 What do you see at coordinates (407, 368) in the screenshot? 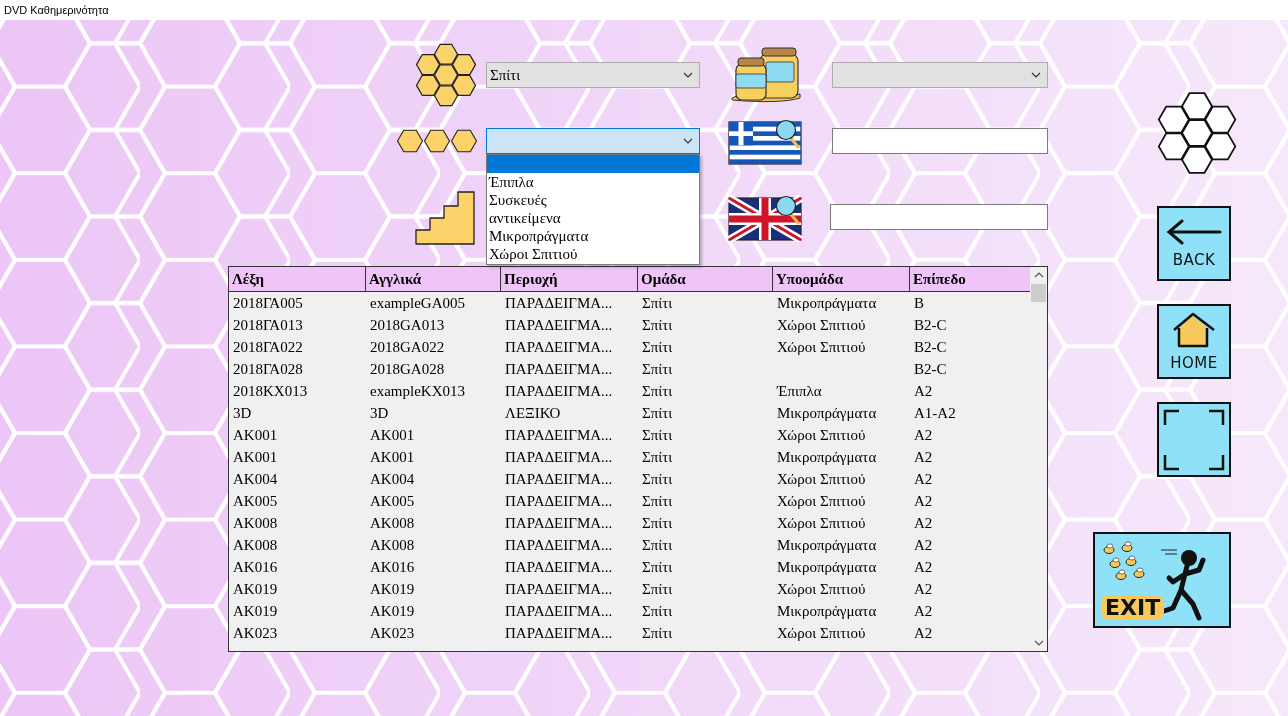
I see `table-cell: 2018GA028` at bounding box center [407, 368].